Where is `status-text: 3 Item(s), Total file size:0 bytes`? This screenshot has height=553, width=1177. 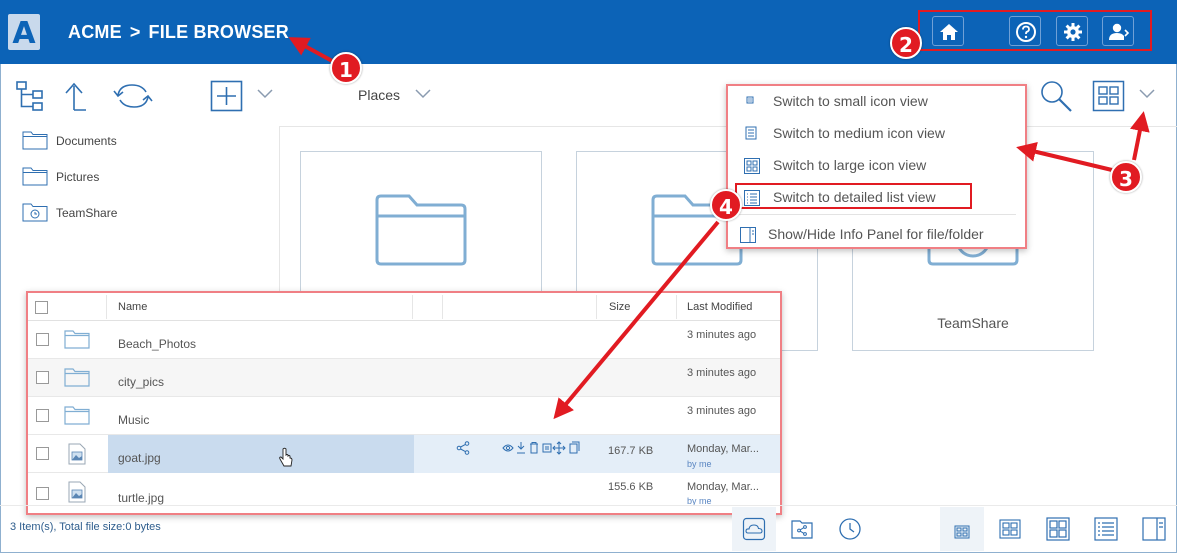 status-text: 3 Item(s), Total file size:0 bytes is located at coordinates (85, 527).